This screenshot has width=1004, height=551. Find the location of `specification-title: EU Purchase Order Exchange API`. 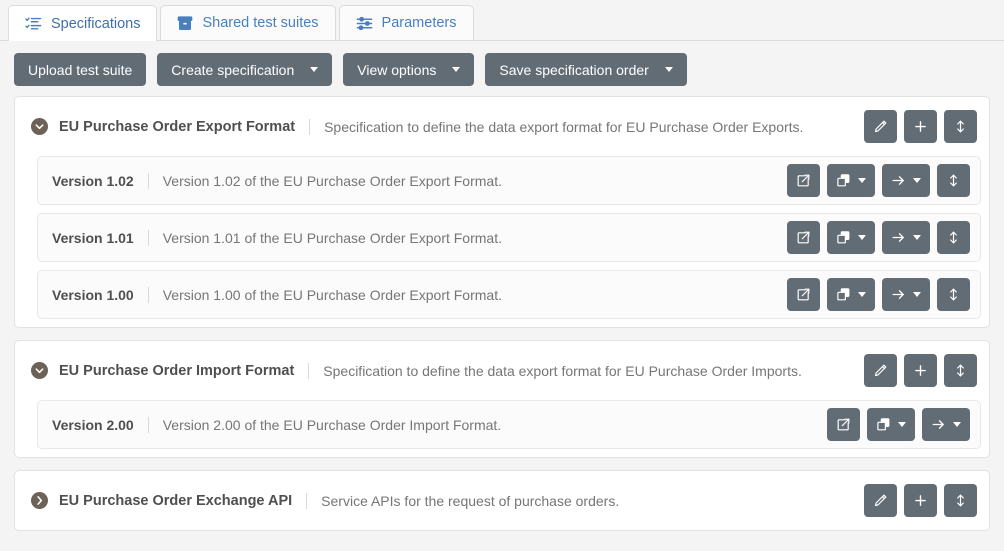

specification-title: EU Purchase Order Exchange API is located at coordinates (176, 500).